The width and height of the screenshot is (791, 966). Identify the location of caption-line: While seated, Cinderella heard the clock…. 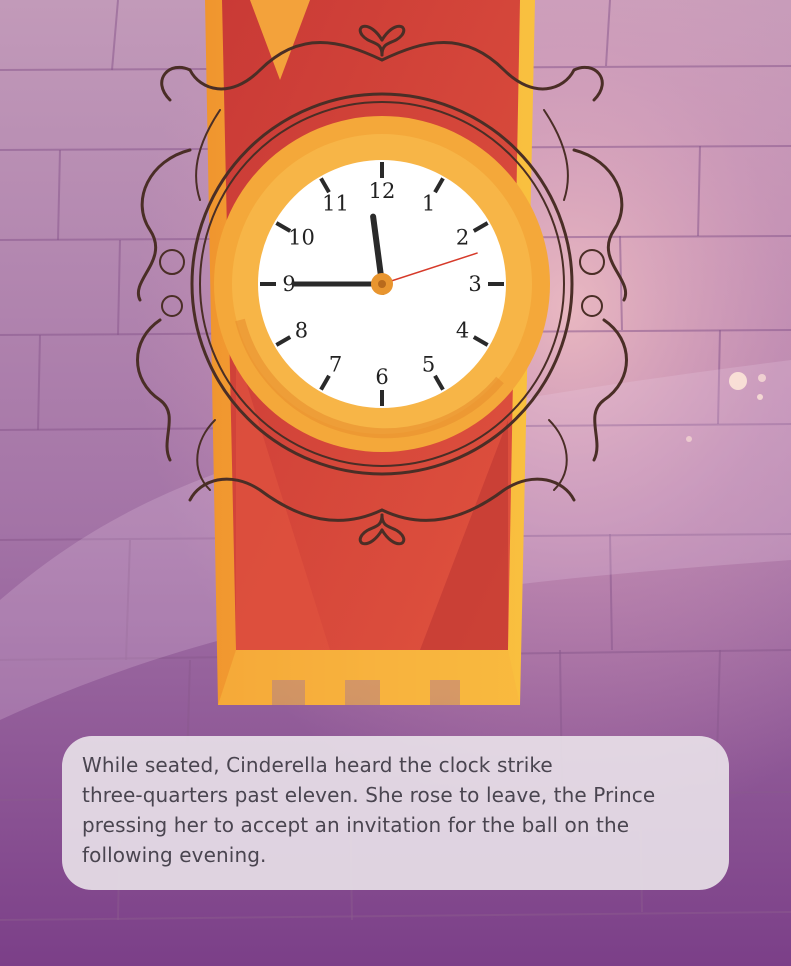
(317, 765).